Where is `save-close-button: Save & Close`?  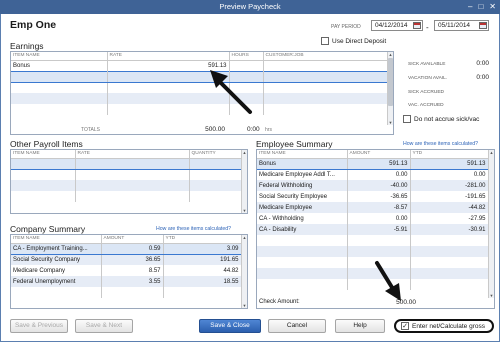
save-close-button: Save & Close is located at coordinates (230, 326).